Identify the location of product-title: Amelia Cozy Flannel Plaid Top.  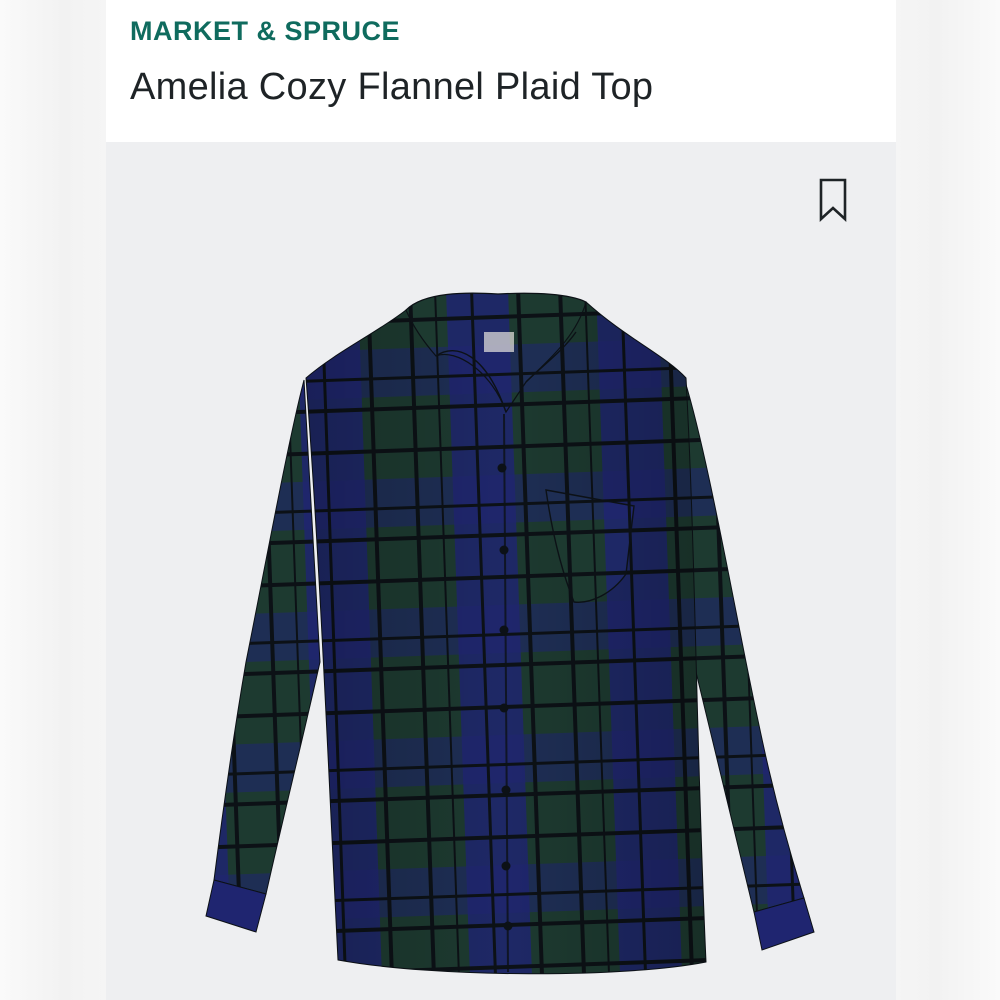
(392, 87).